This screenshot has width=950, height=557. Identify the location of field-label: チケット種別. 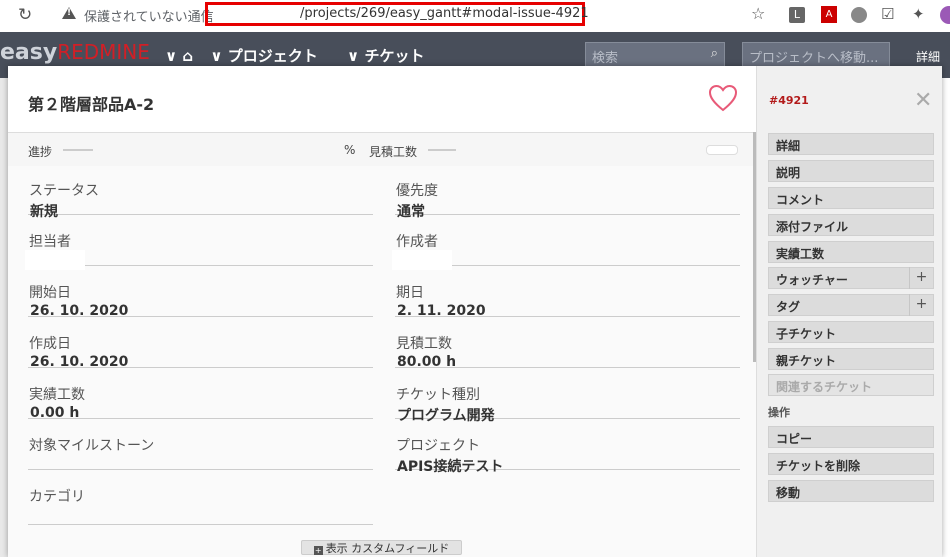
(438, 395).